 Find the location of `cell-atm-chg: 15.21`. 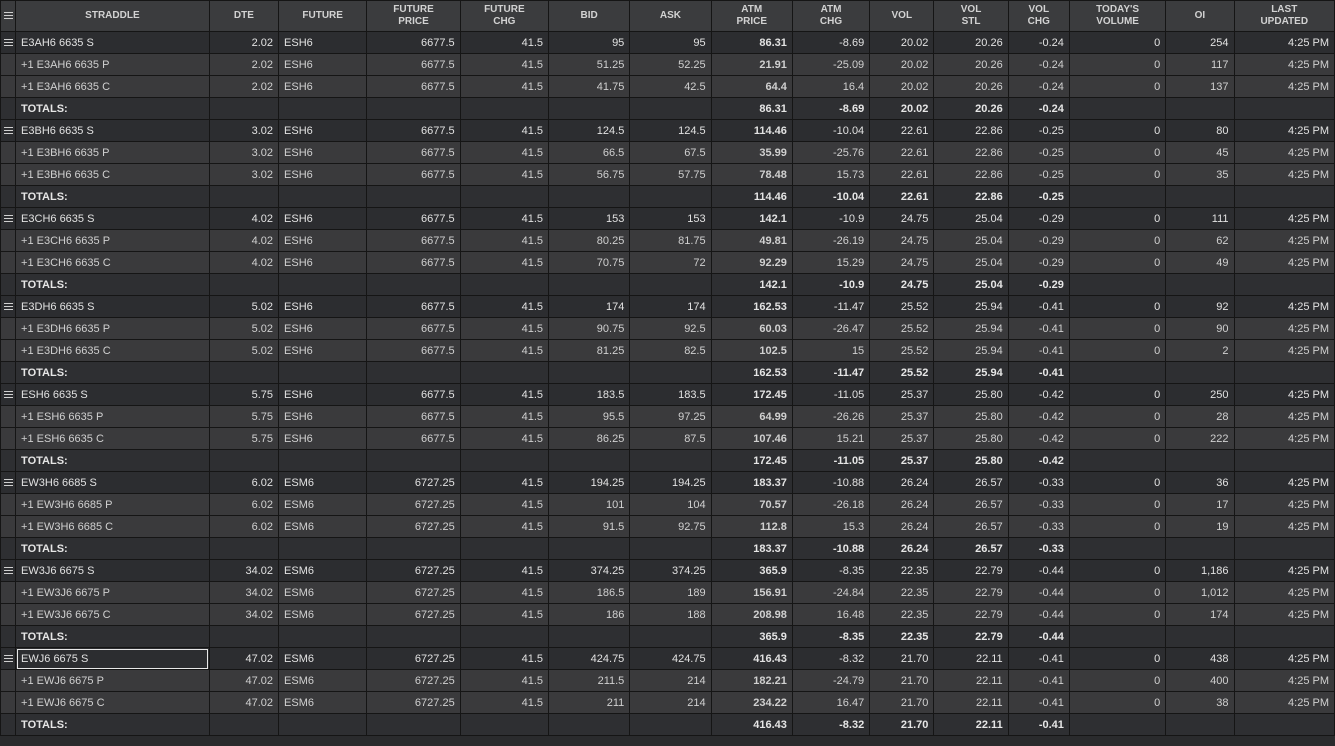

cell-atm-chg: 15.21 is located at coordinates (831, 438).